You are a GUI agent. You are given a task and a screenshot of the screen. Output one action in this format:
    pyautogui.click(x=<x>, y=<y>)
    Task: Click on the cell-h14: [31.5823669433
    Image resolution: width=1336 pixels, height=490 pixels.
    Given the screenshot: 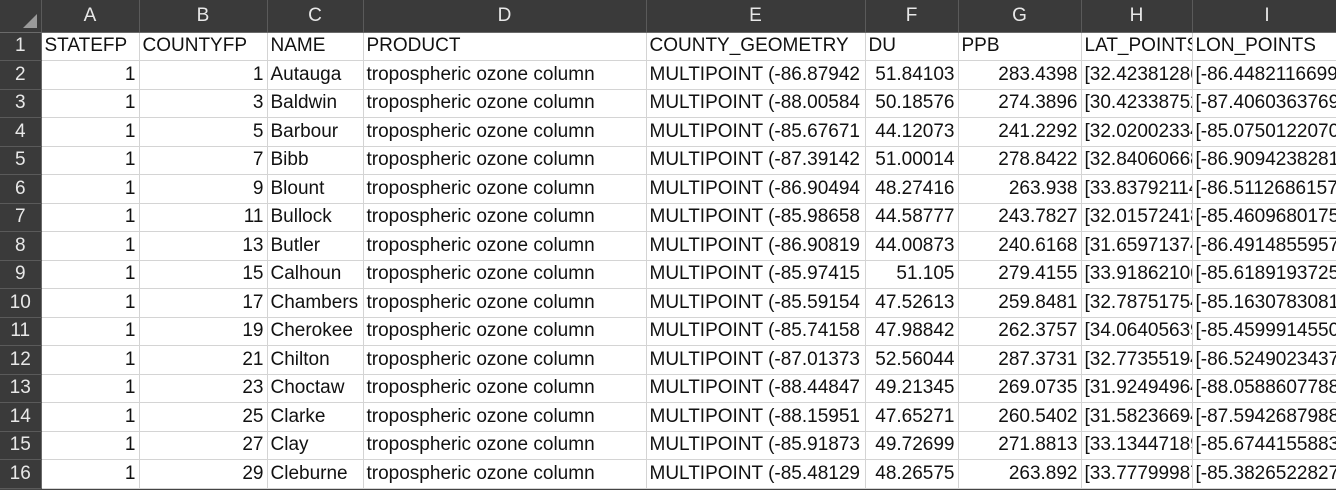 What is the action you would take?
    pyautogui.click(x=1137, y=417)
    